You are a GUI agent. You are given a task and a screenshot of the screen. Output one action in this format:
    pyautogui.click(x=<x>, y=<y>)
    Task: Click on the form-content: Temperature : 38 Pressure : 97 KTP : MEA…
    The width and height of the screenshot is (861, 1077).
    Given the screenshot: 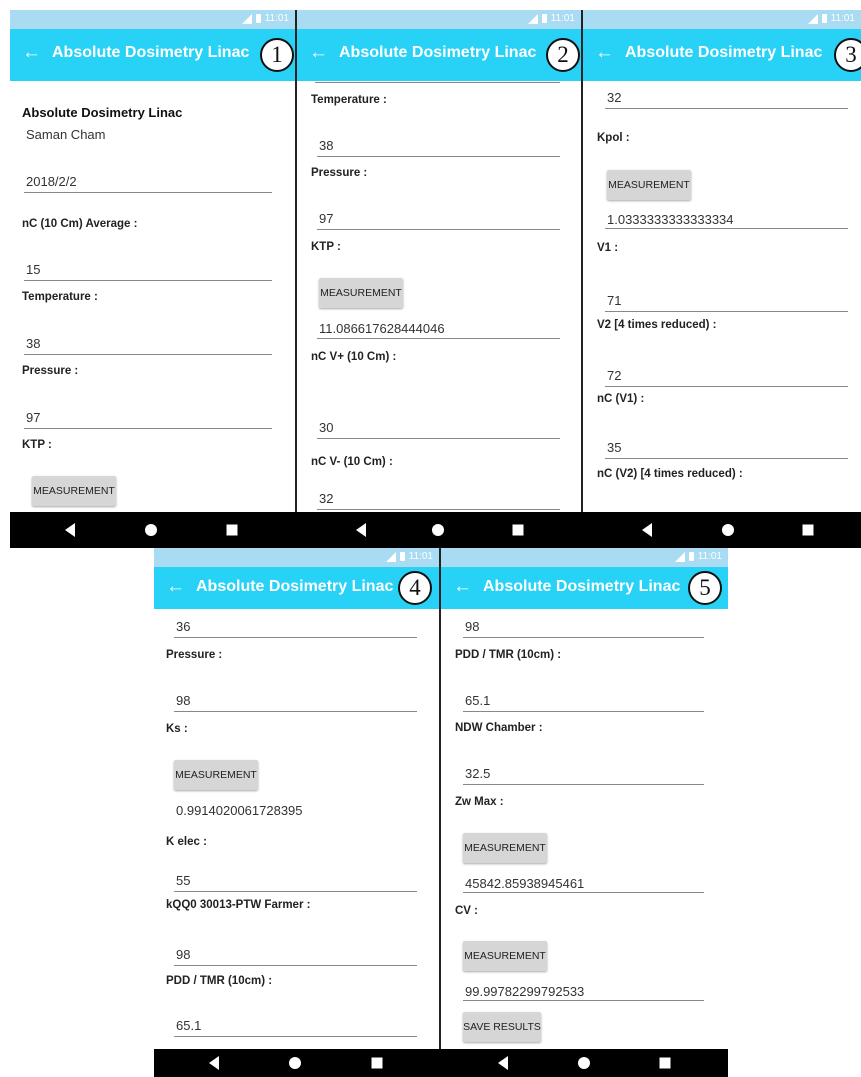 What is the action you would take?
    pyautogui.click(x=439, y=296)
    